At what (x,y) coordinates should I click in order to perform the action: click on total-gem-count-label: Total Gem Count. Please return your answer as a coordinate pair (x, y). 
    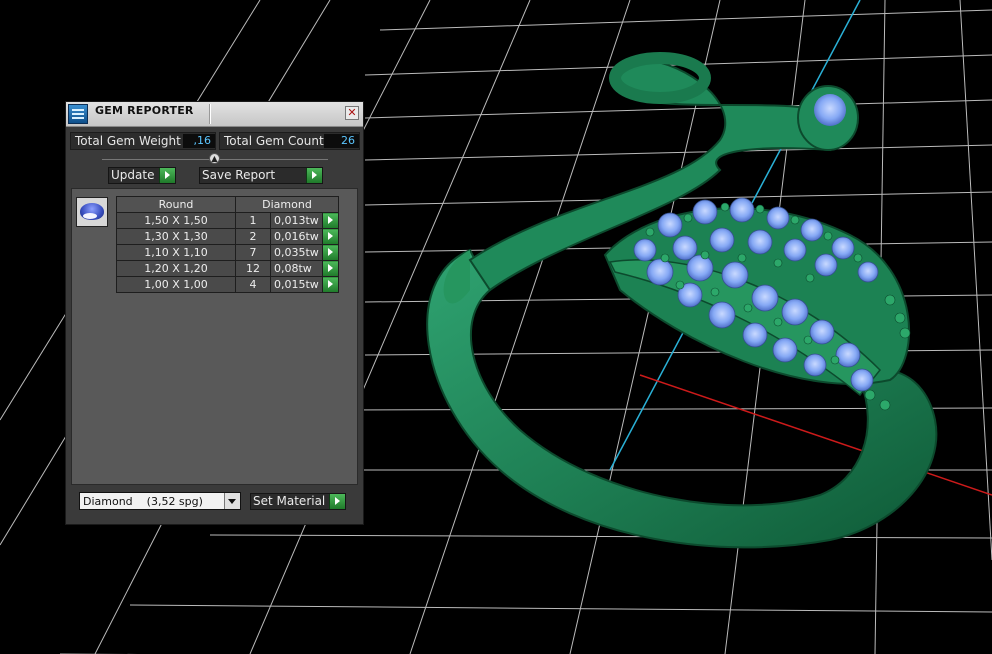
    Looking at the image, I should click on (274, 141).